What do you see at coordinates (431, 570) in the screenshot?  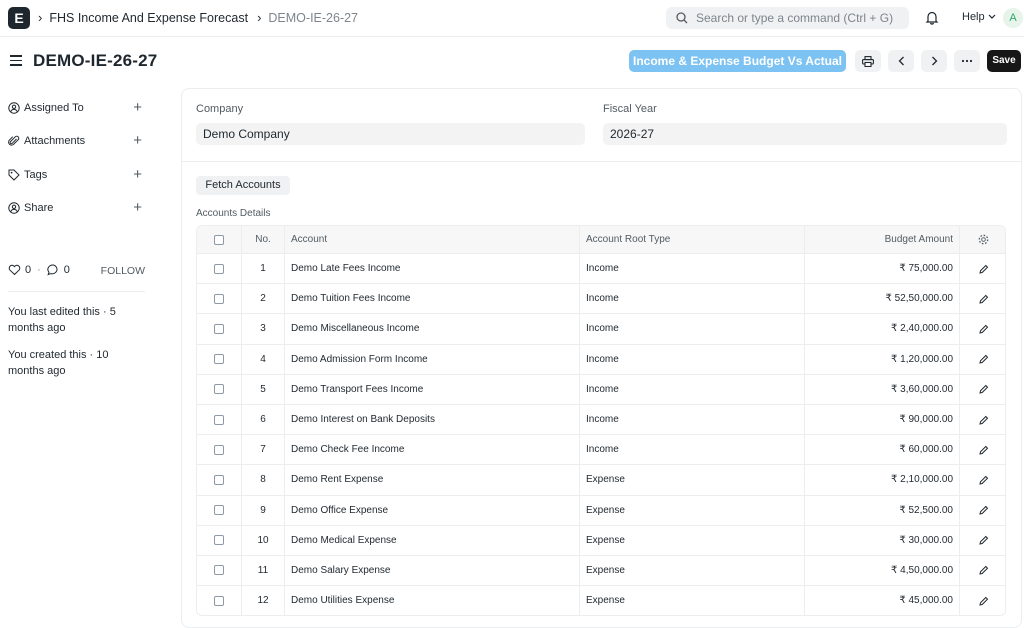 I see `row-account: Demo Salary Expense` at bounding box center [431, 570].